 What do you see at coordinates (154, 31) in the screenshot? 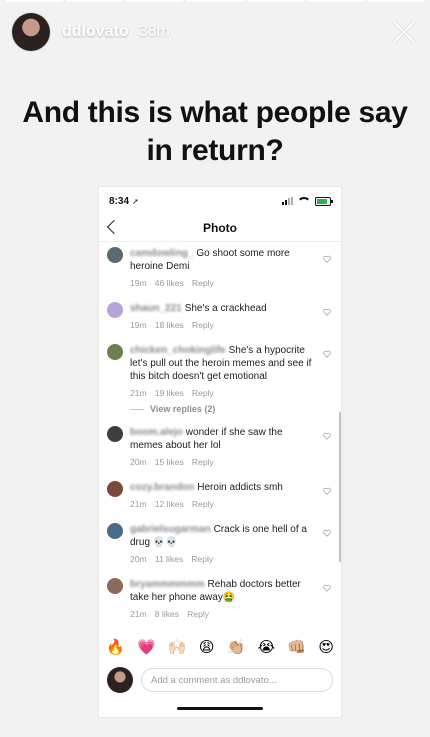
I see `story-time: 38m` at bounding box center [154, 31].